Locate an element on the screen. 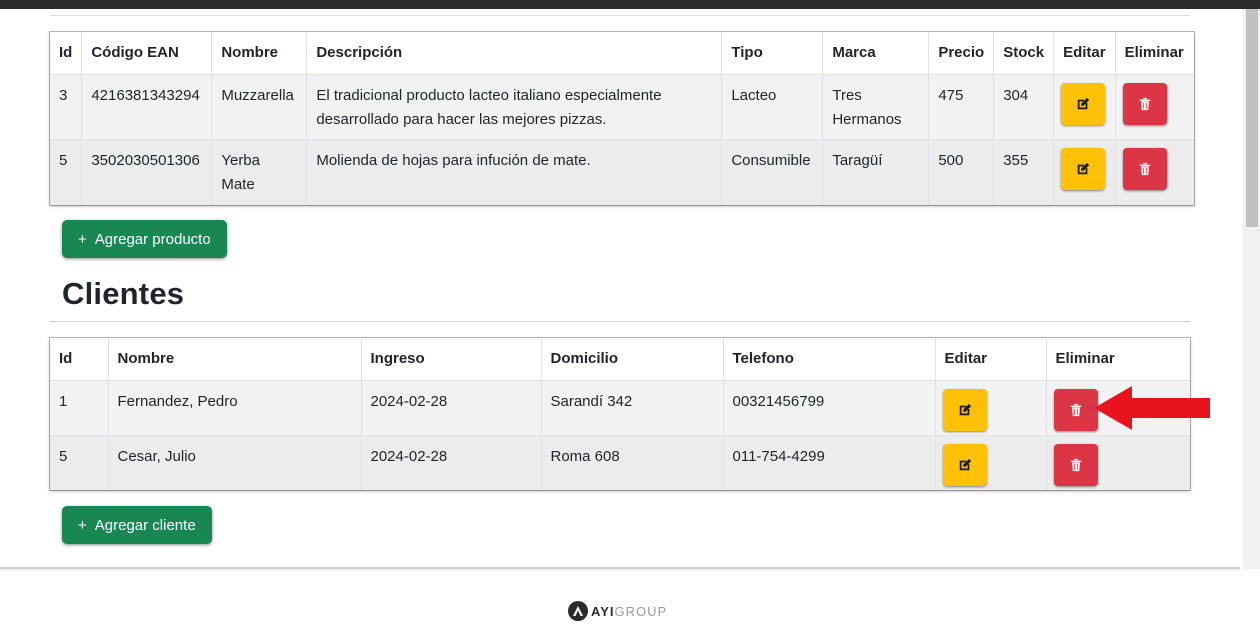 The image size is (1260, 625). footer-logo: AYI GROUP is located at coordinates (617, 611).